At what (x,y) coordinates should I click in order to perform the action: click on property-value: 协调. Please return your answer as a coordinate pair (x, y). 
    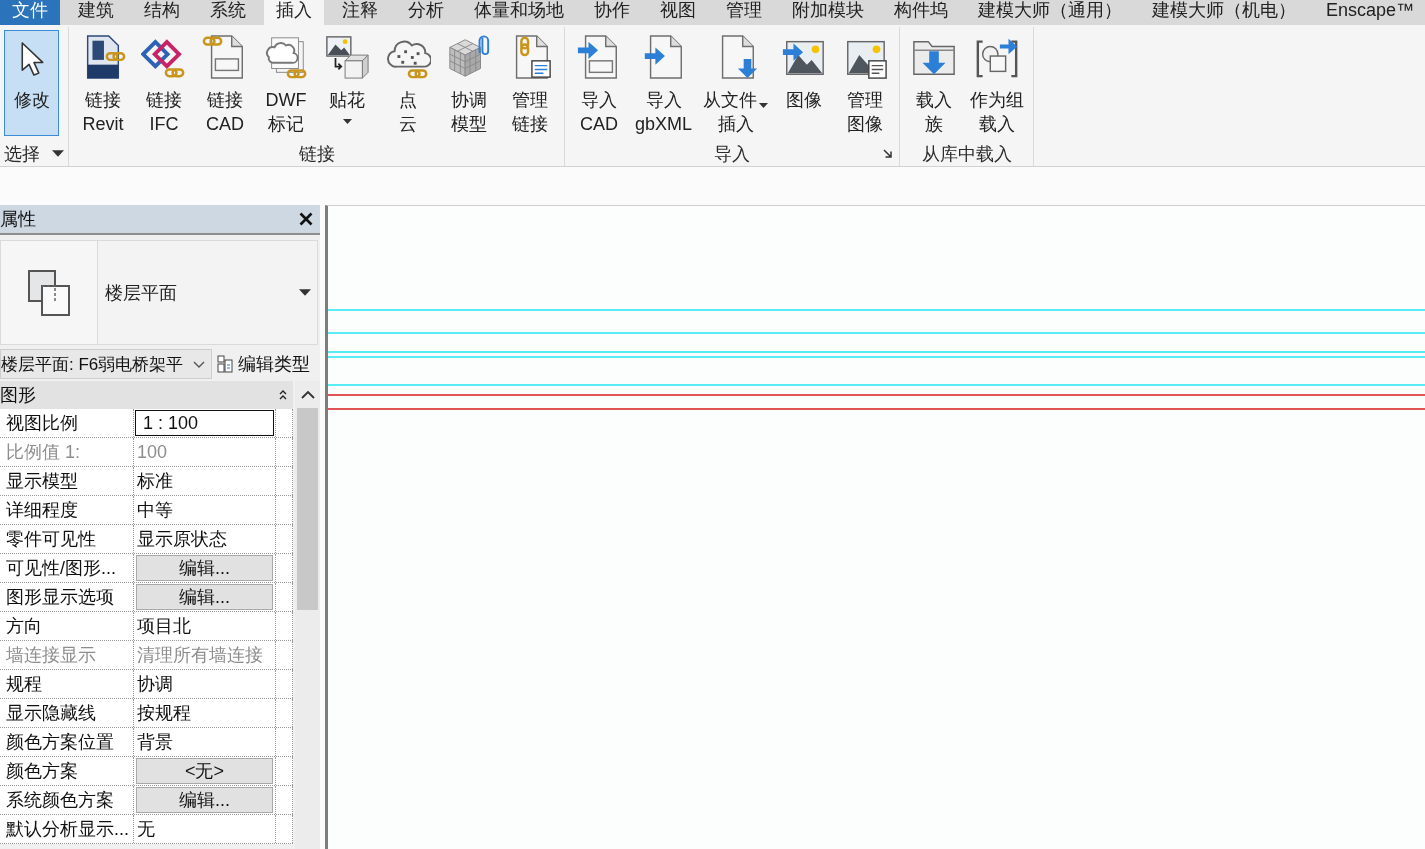
    Looking at the image, I should click on (154, 684).